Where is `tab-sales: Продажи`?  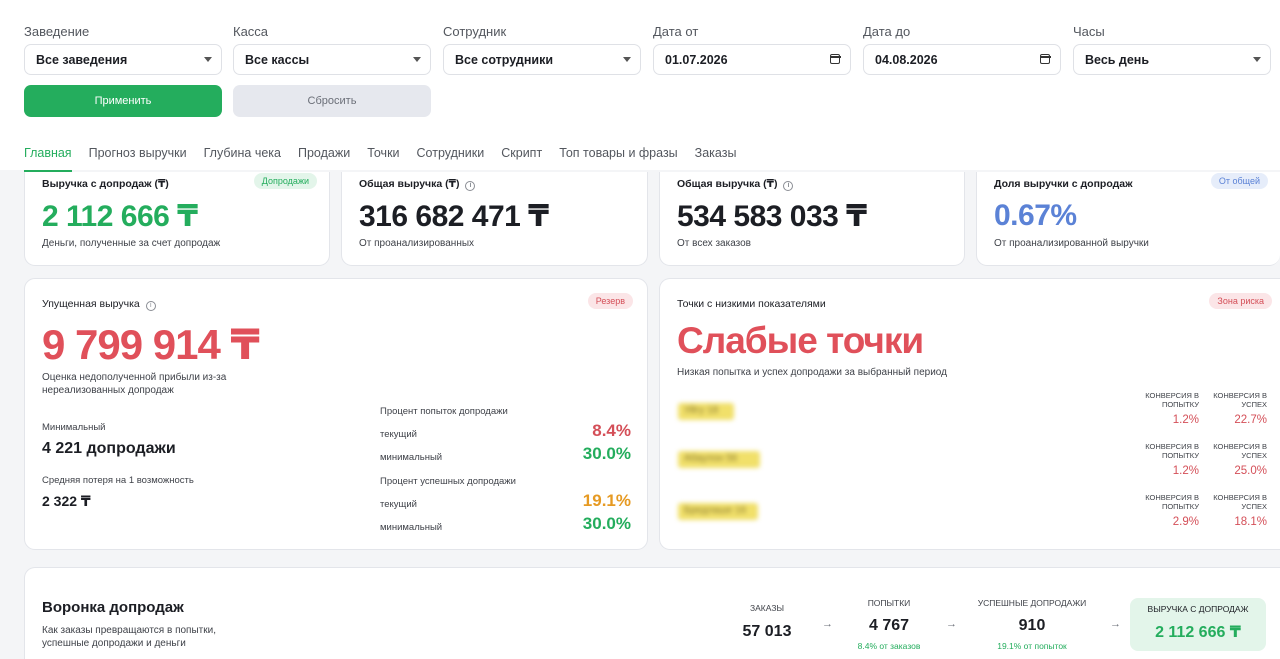 tab-sales: Продажи is located at coordinates (324, 159).